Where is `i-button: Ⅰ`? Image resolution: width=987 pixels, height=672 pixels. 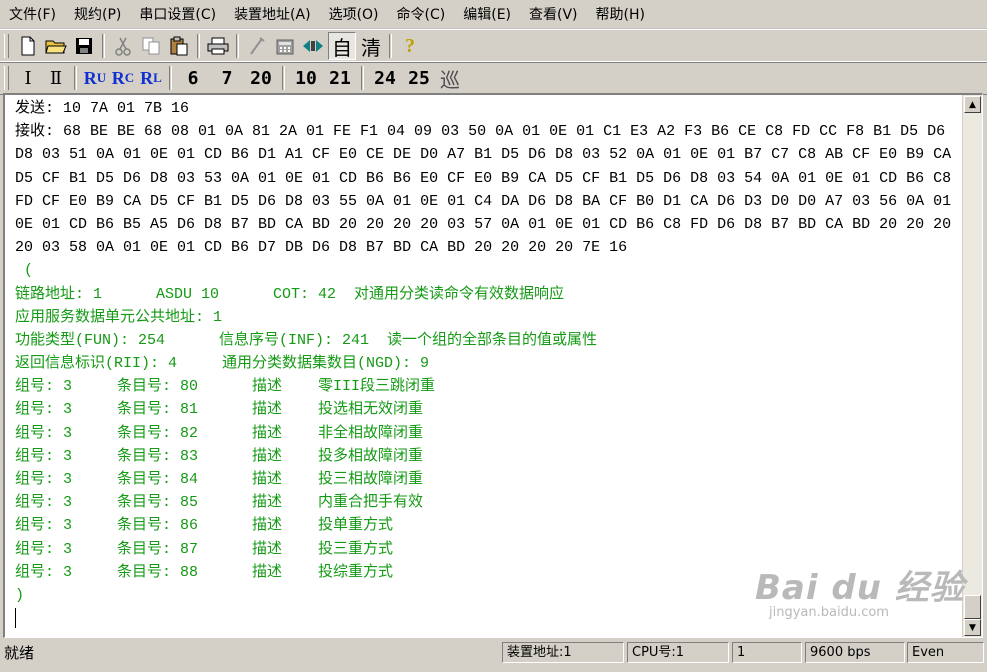 i-button: Ⅰ is located at coordinates (28, 78).